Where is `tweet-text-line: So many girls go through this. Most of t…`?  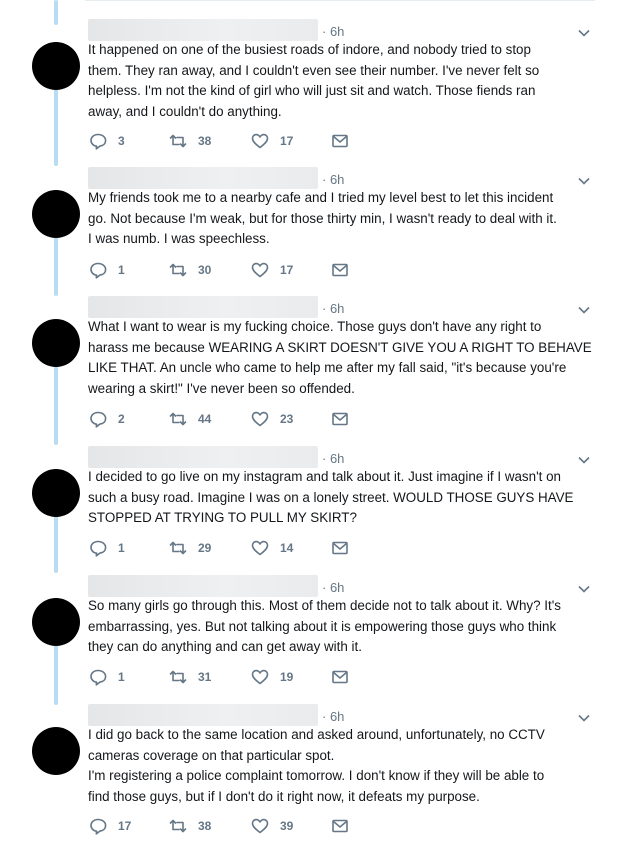
tweet-text-line: So many girls go through this. Most of t… is located at coordinates (324, 605).